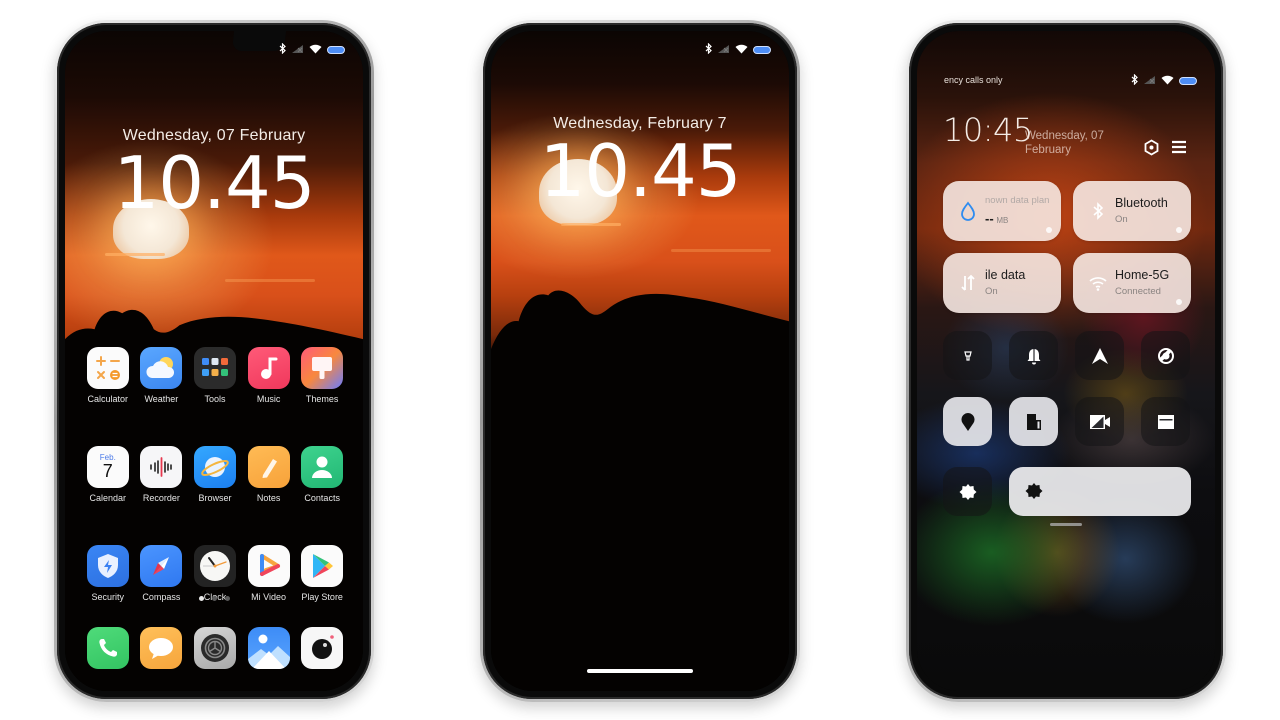 The height and width of the screenshot is (720, 1280). I want to click on cc-date: Wednesday, 07 February, so click(1064, 143).